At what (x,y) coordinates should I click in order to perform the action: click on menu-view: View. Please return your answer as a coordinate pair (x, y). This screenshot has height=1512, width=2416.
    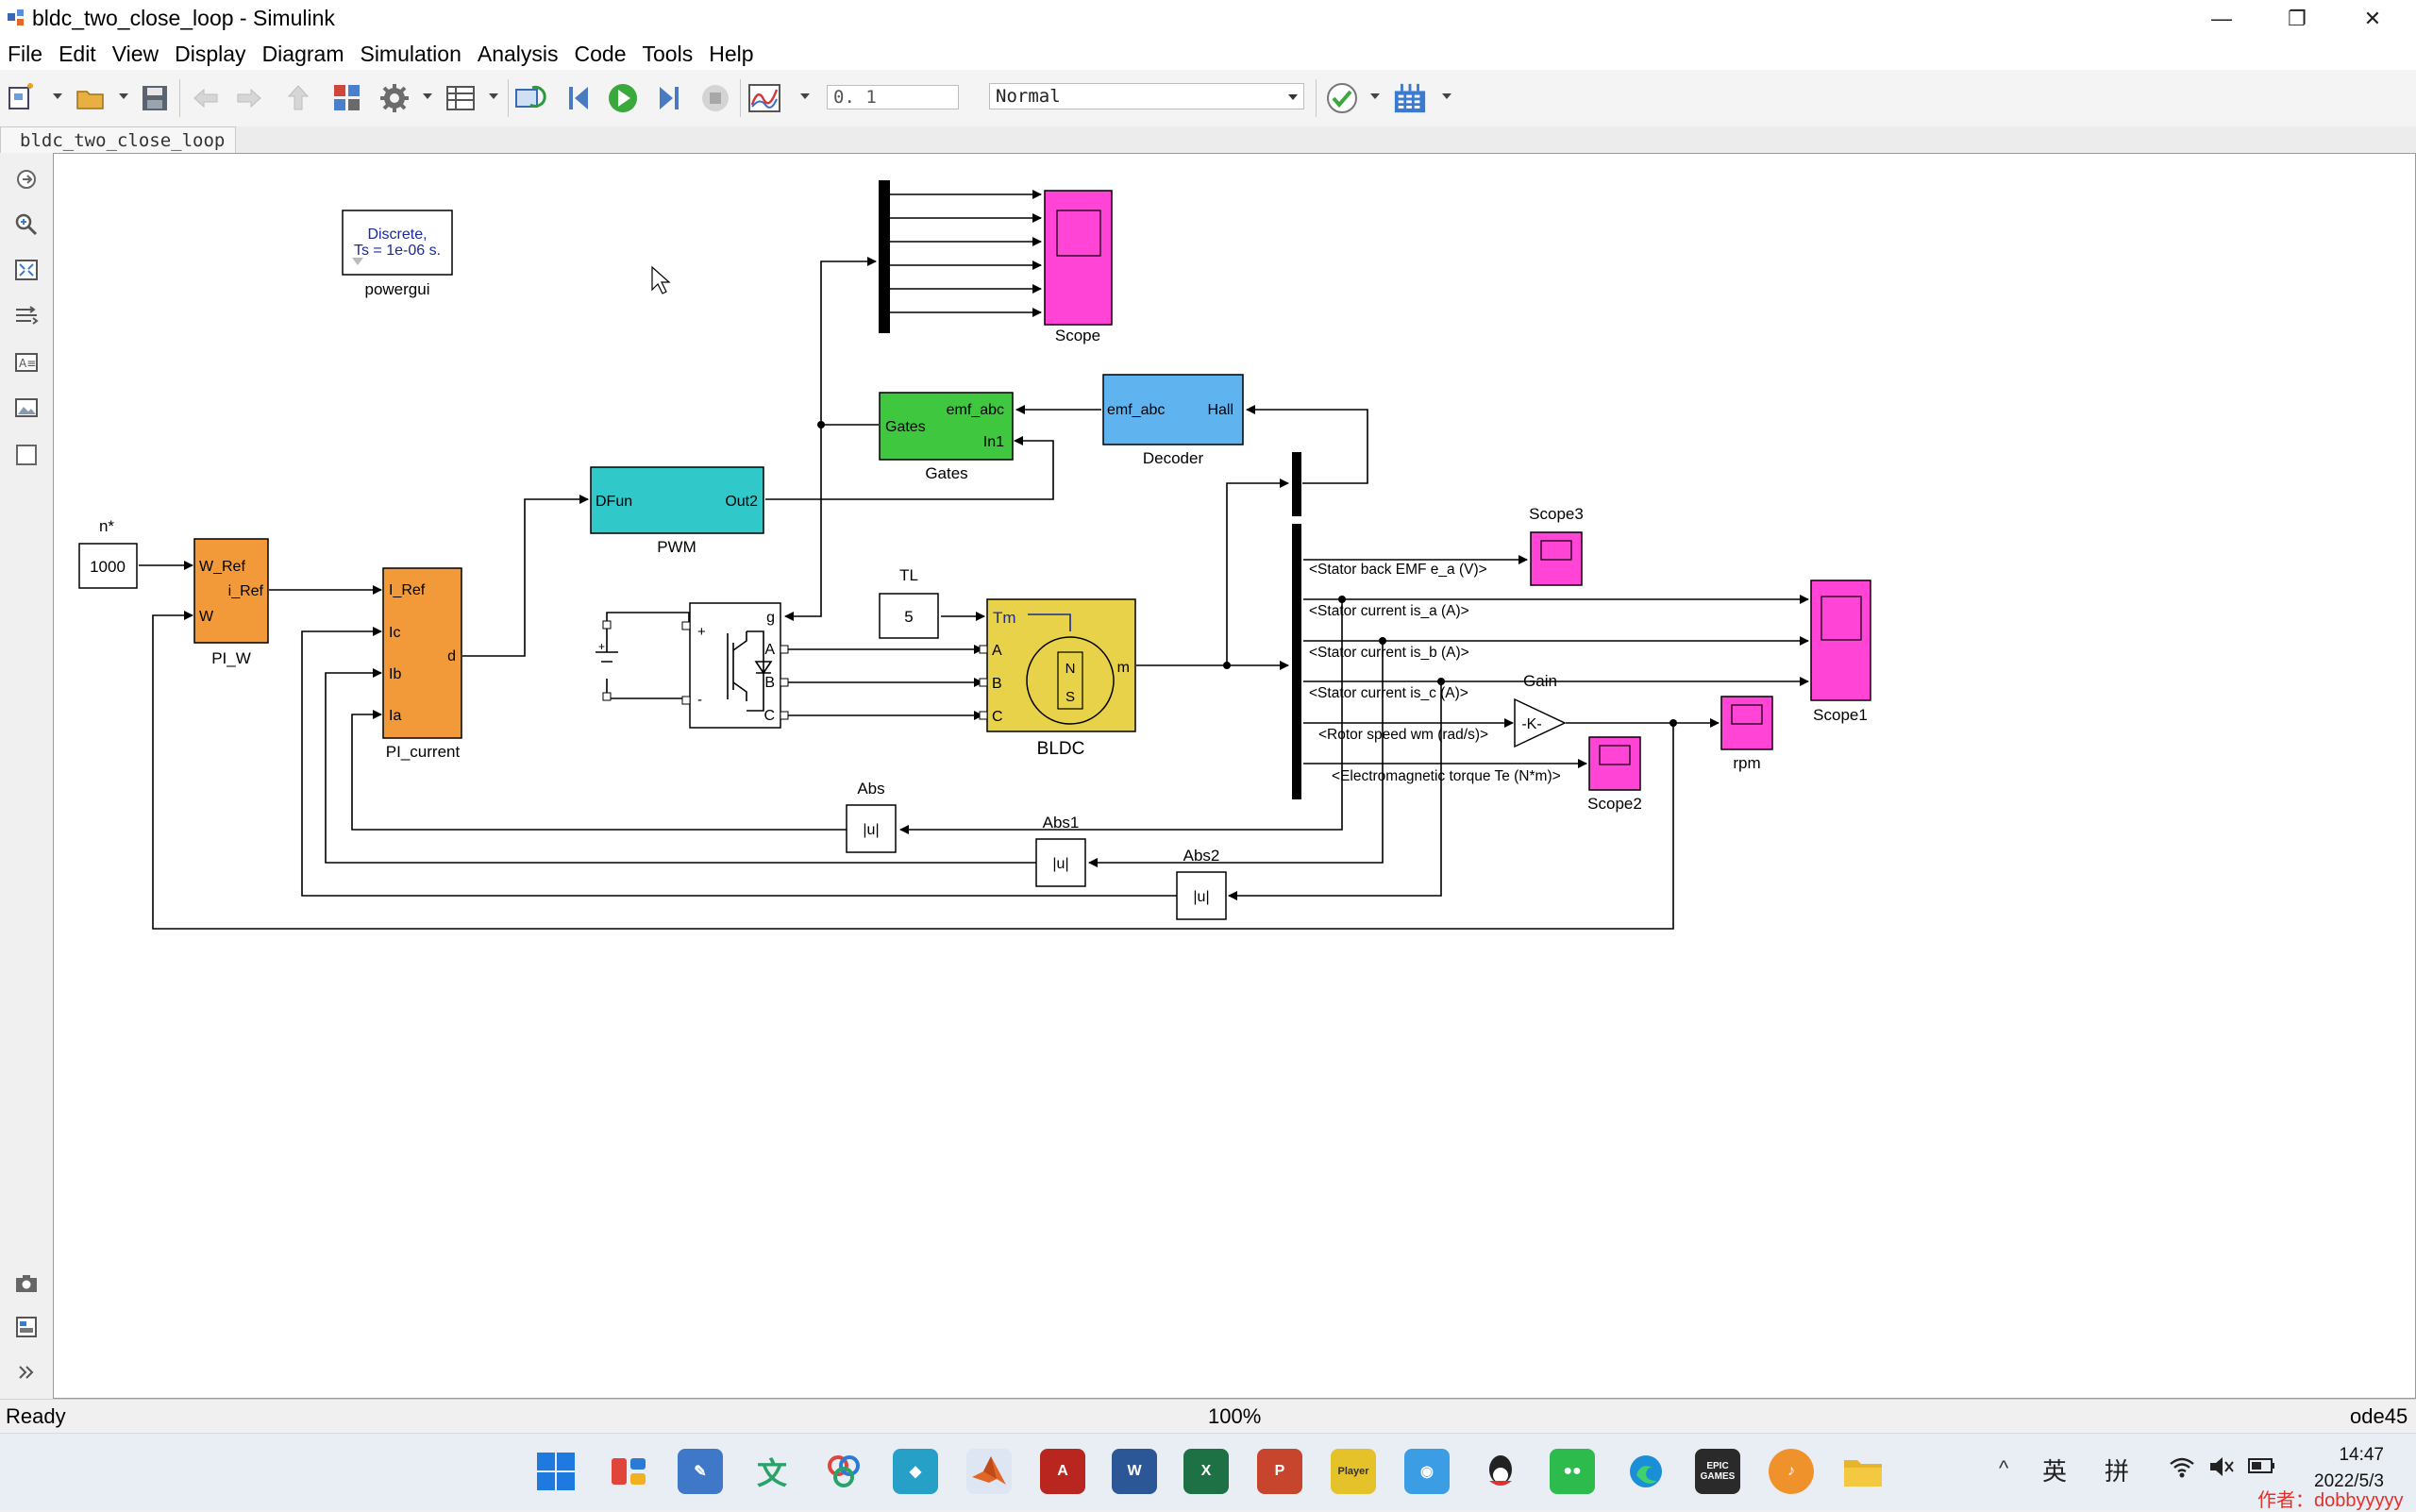
    Looking at the image, I should click on (136, 54).